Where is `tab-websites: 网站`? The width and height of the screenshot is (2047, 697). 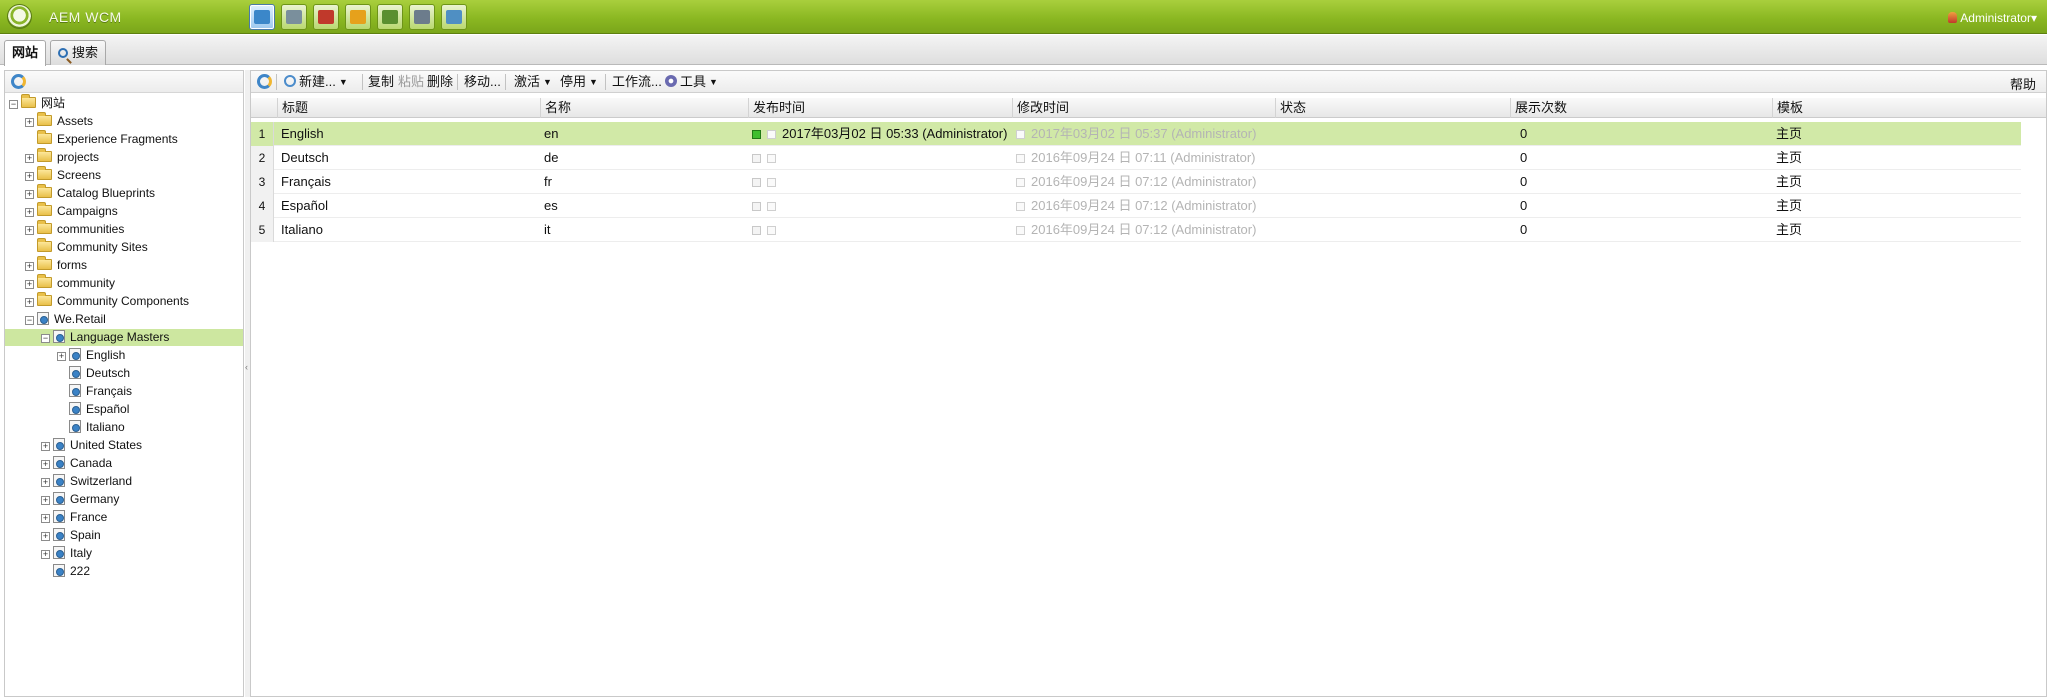 tab-websites: 网站 is located at coordinates (25, 53).